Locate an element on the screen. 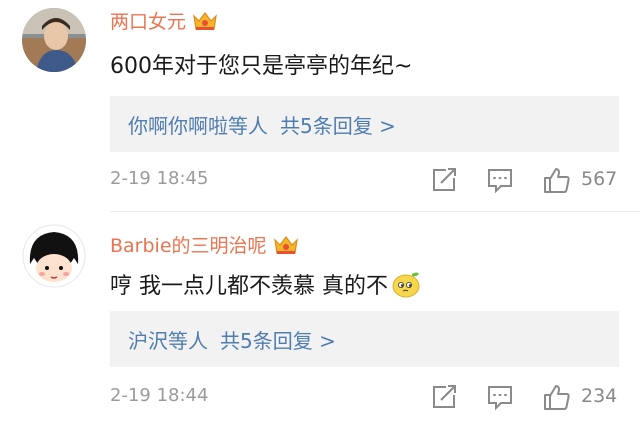  comment-text: 哼 我一点儿都不羡慕 真的不 is located at coordinates (266, 284).